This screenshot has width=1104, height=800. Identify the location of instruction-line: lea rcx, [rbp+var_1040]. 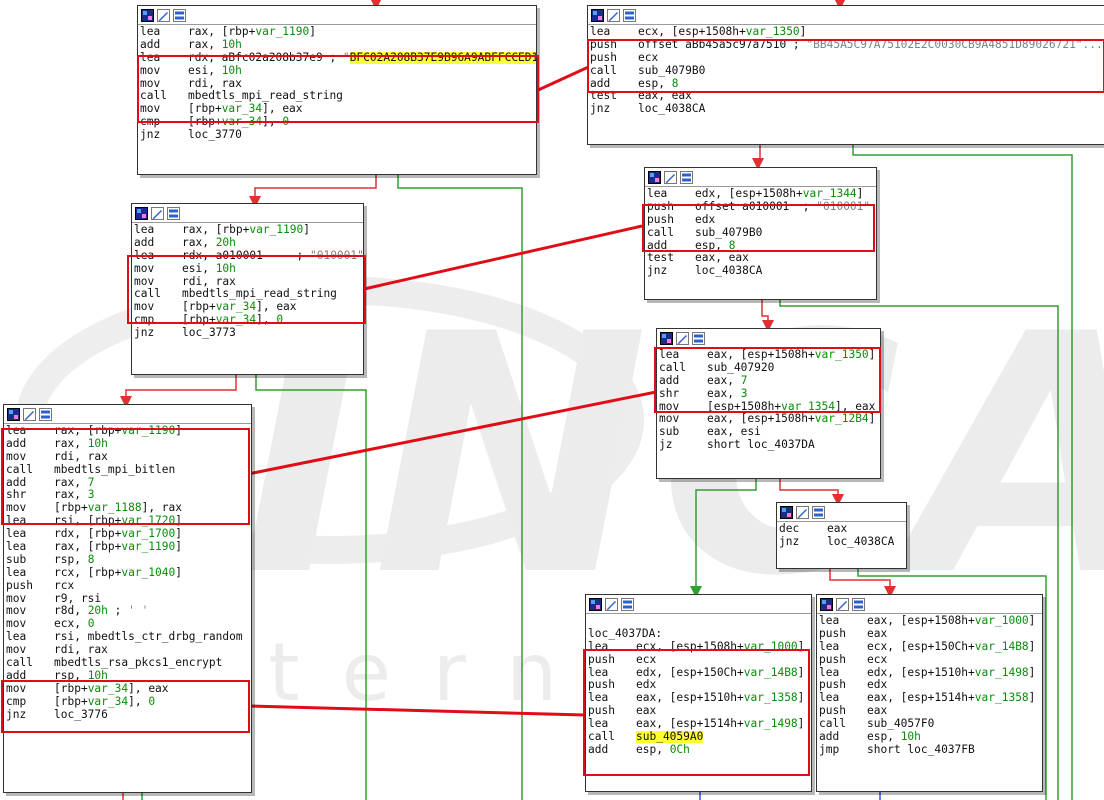
(128, 573).